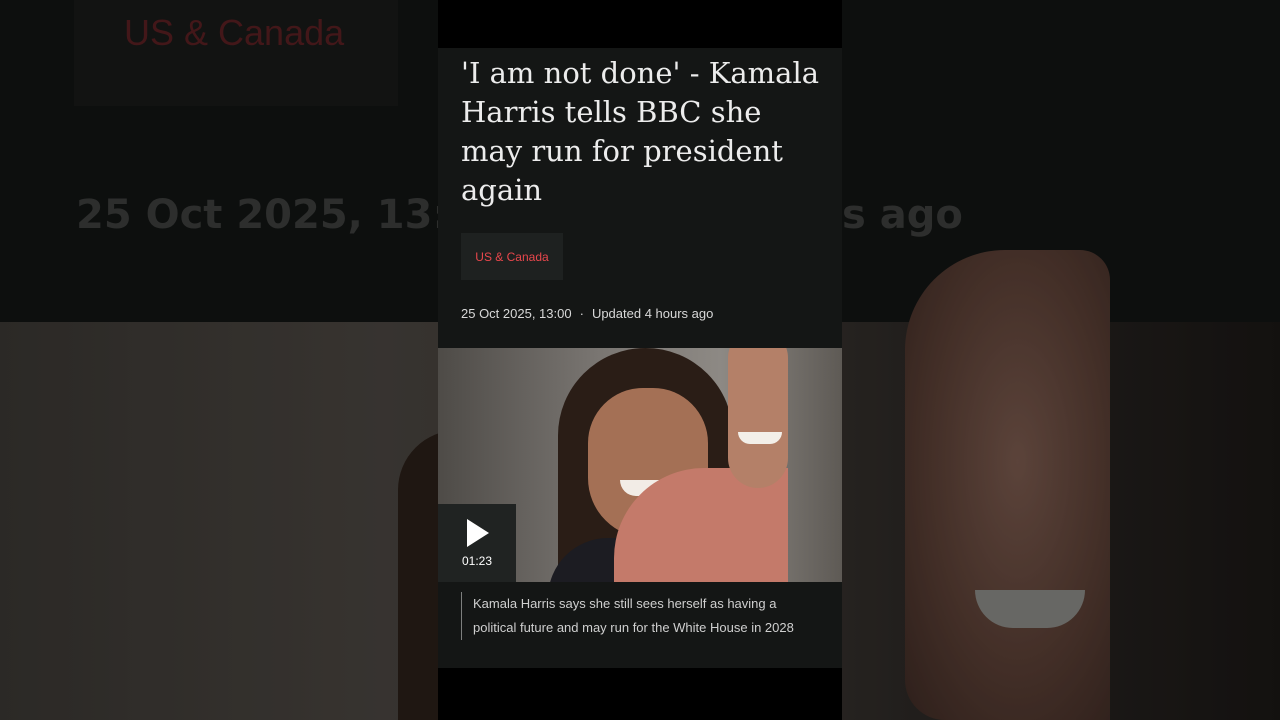 The image size is (1280, 720). I want to click on video-thumbnail: 01:23, so click(640, 465).